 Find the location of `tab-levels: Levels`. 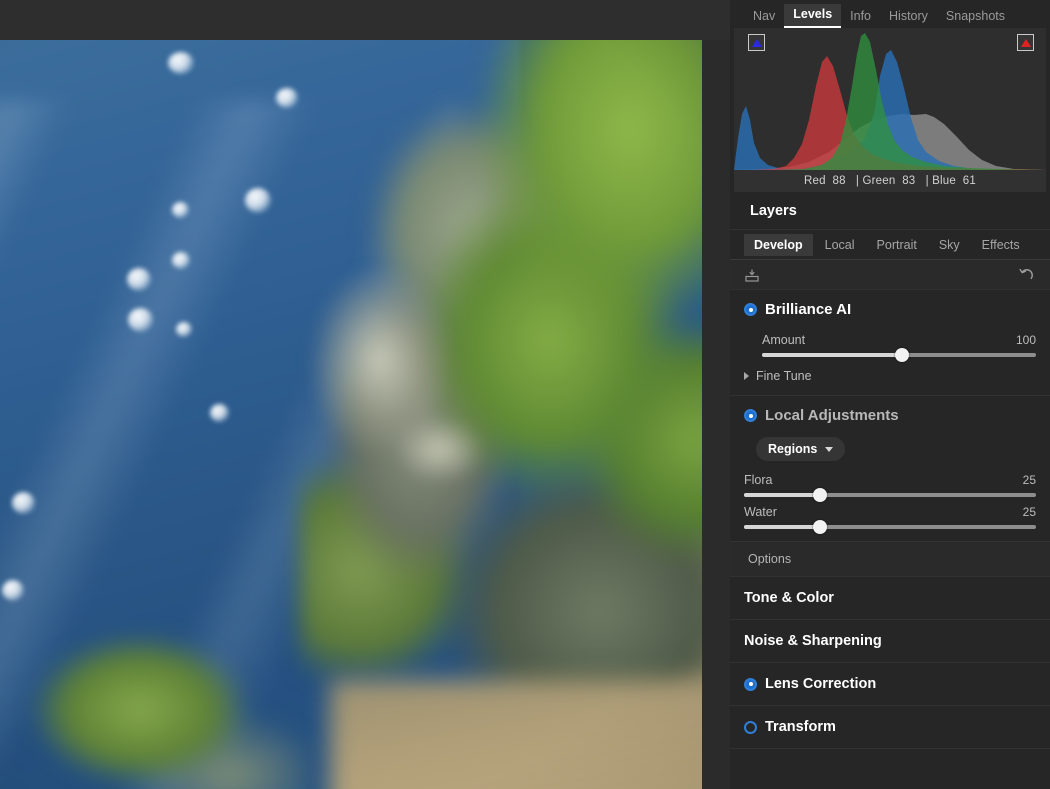

tab-levels: Levels is located at coordinates (813, 16).